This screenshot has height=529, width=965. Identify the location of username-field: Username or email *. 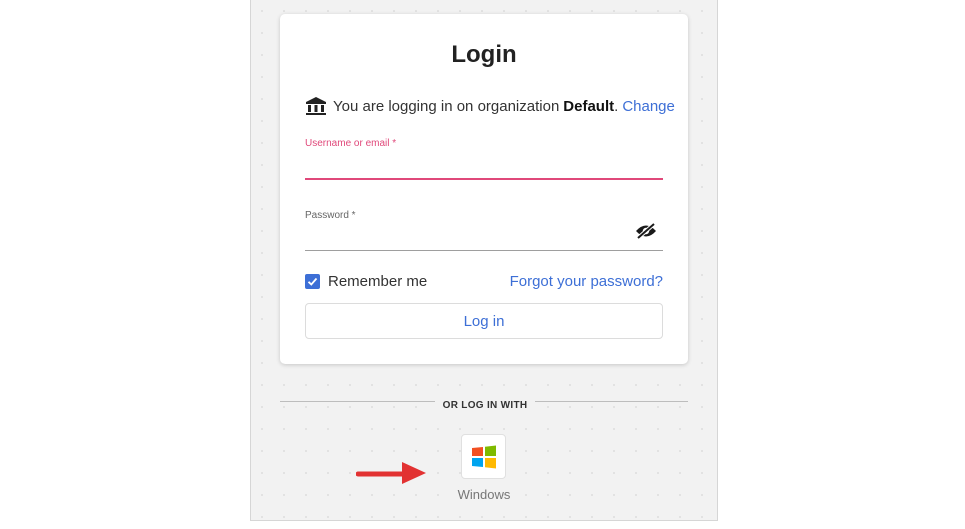
(484, 158).